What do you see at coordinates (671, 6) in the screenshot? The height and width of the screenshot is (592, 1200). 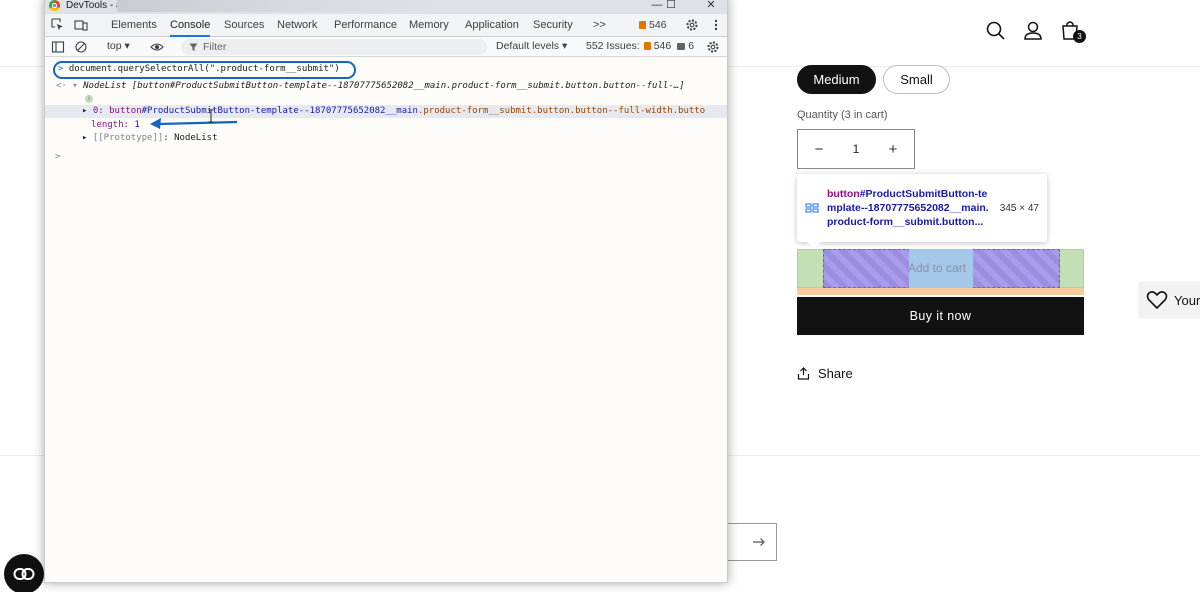 I see `maximize-icon: ☐` at bounding box center [671, 6].